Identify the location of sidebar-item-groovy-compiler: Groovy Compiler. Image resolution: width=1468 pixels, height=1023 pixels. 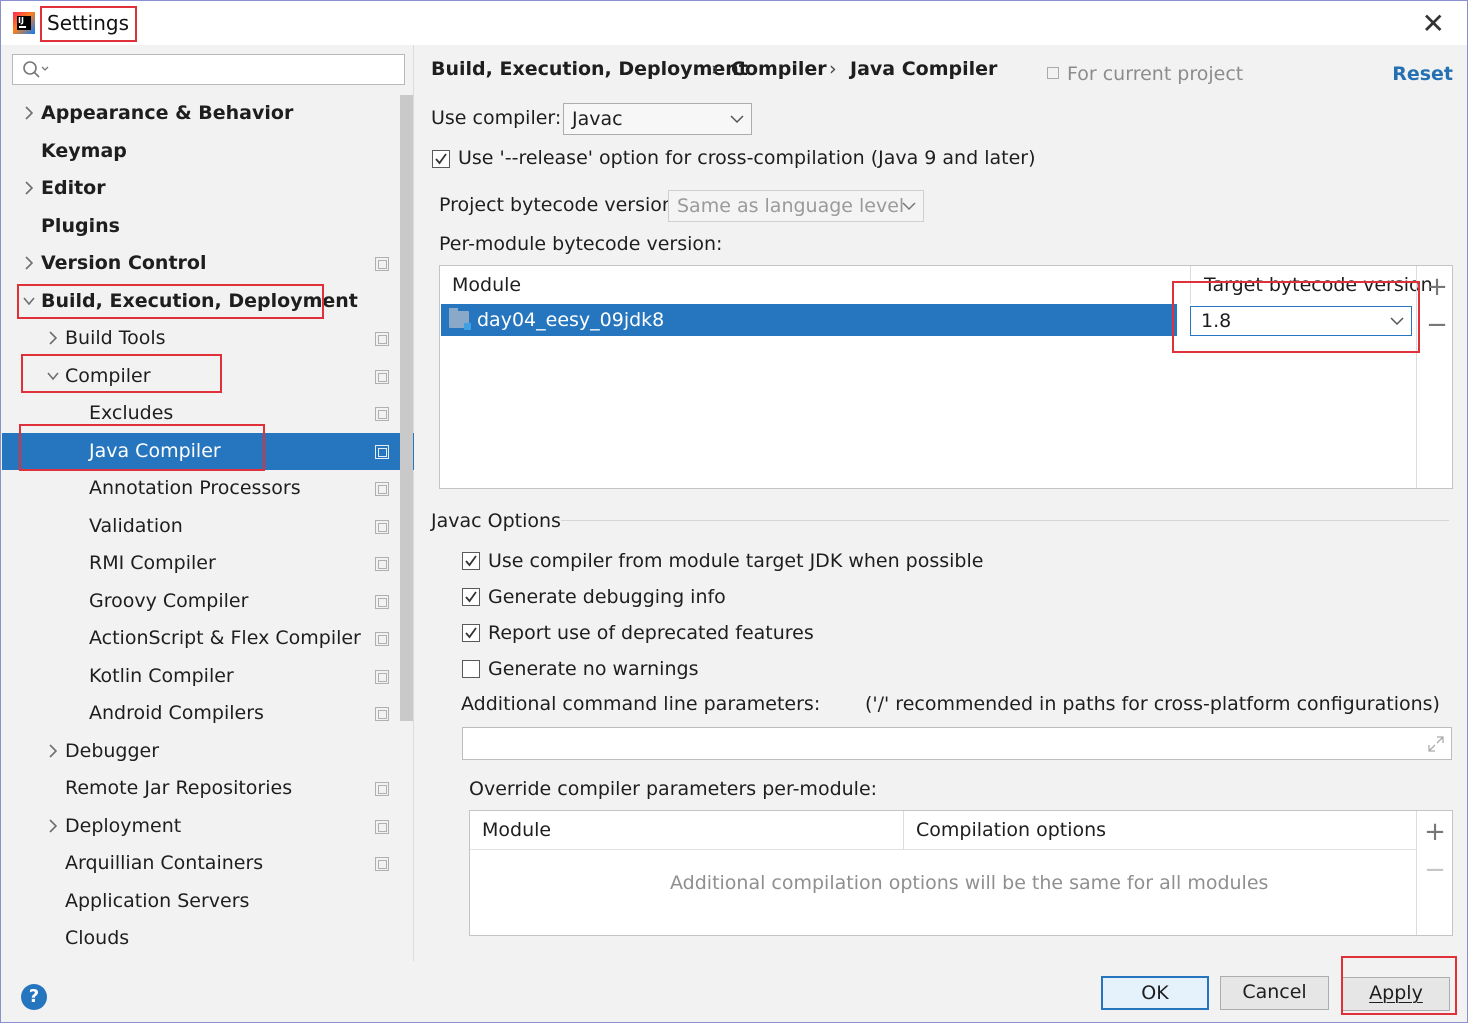
(200, 601).